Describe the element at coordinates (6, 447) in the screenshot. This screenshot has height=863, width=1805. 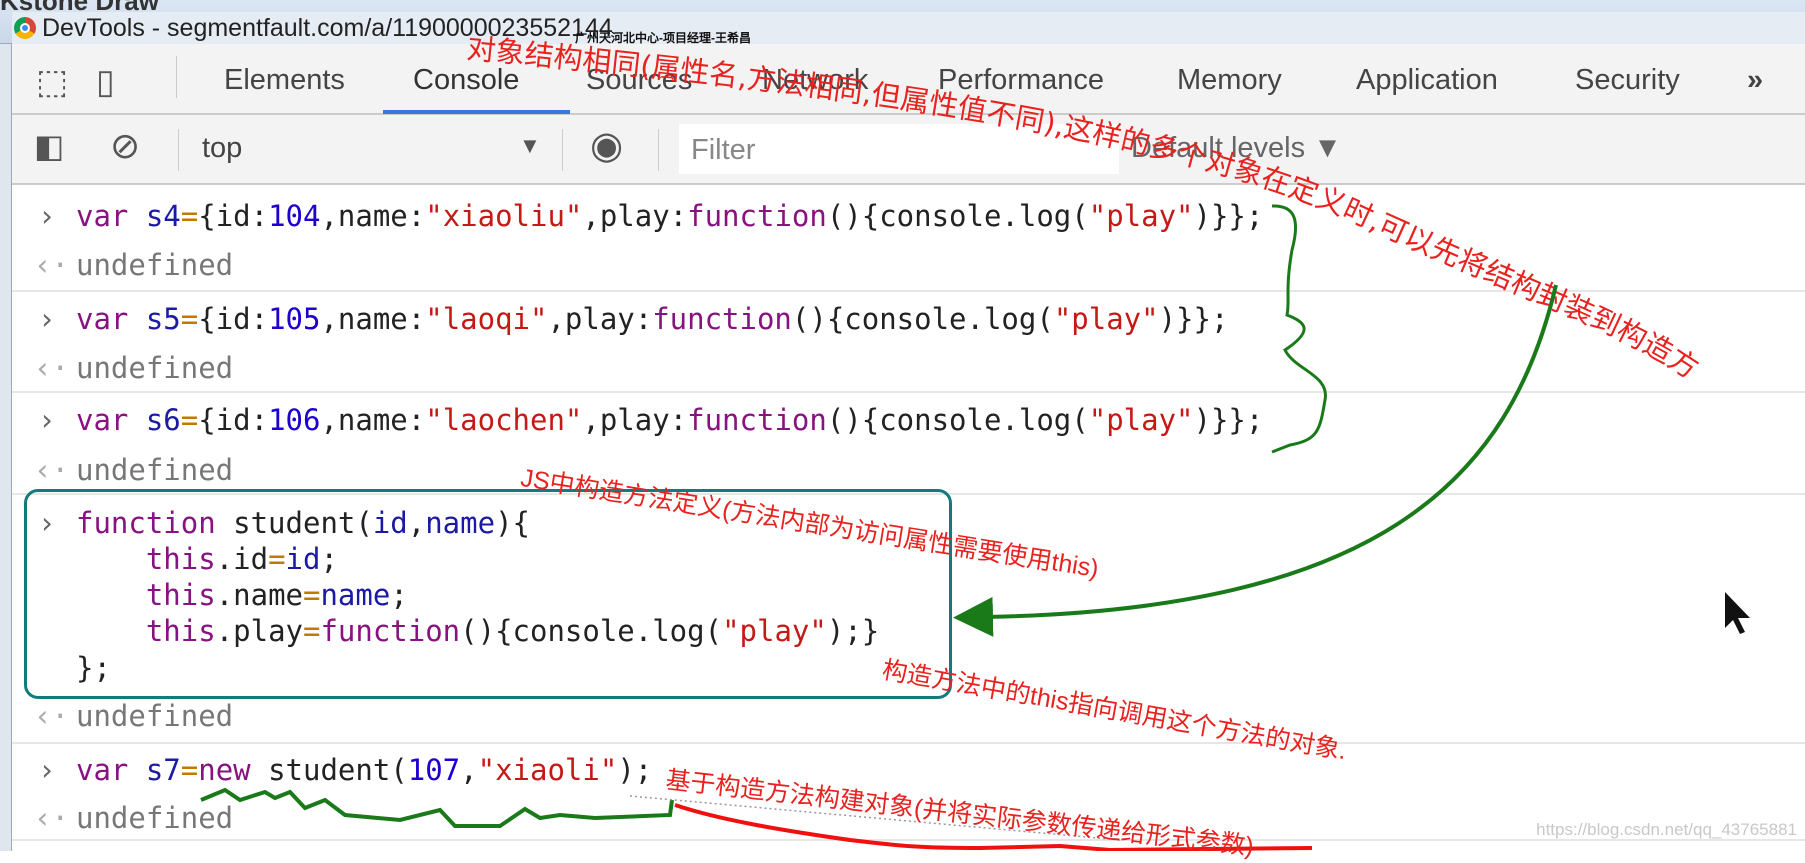
I see `left-window-edge` at that location.